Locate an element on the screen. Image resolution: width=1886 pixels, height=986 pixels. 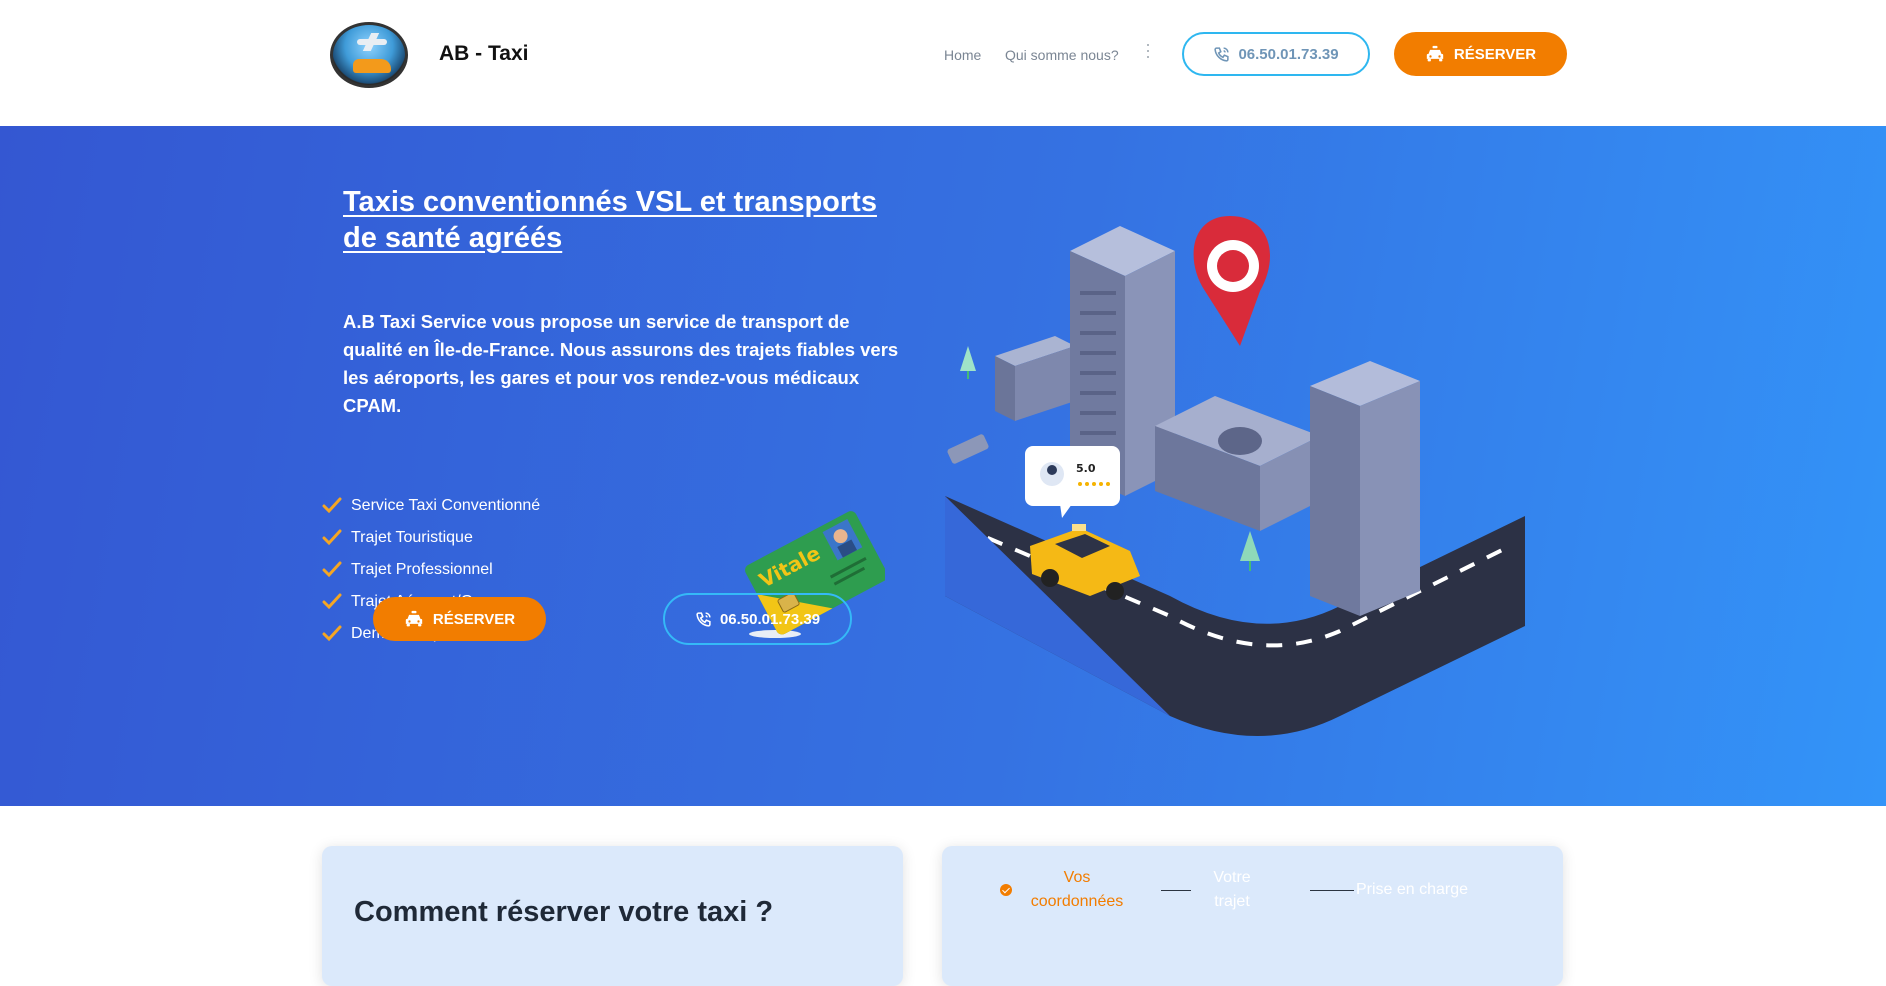
reserve-button-label: RÉSERVER is located at coordinates (1495, 54).